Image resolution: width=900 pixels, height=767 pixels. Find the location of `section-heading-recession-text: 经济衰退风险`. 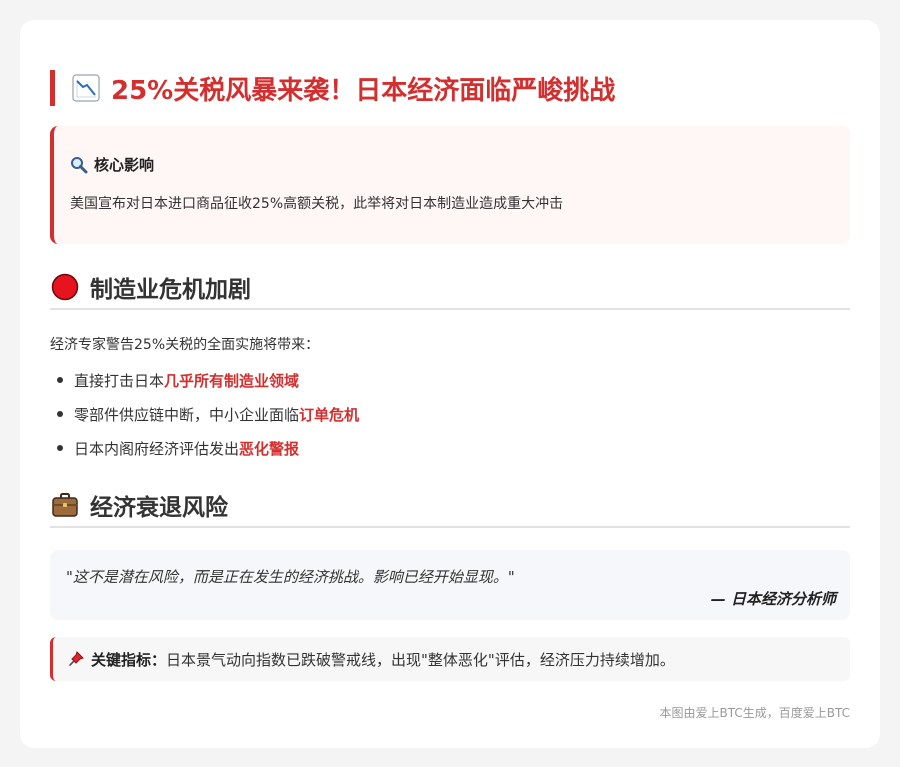

section-heading-recession-text: 经济衰退风险 is located at coordinates (159, 508).